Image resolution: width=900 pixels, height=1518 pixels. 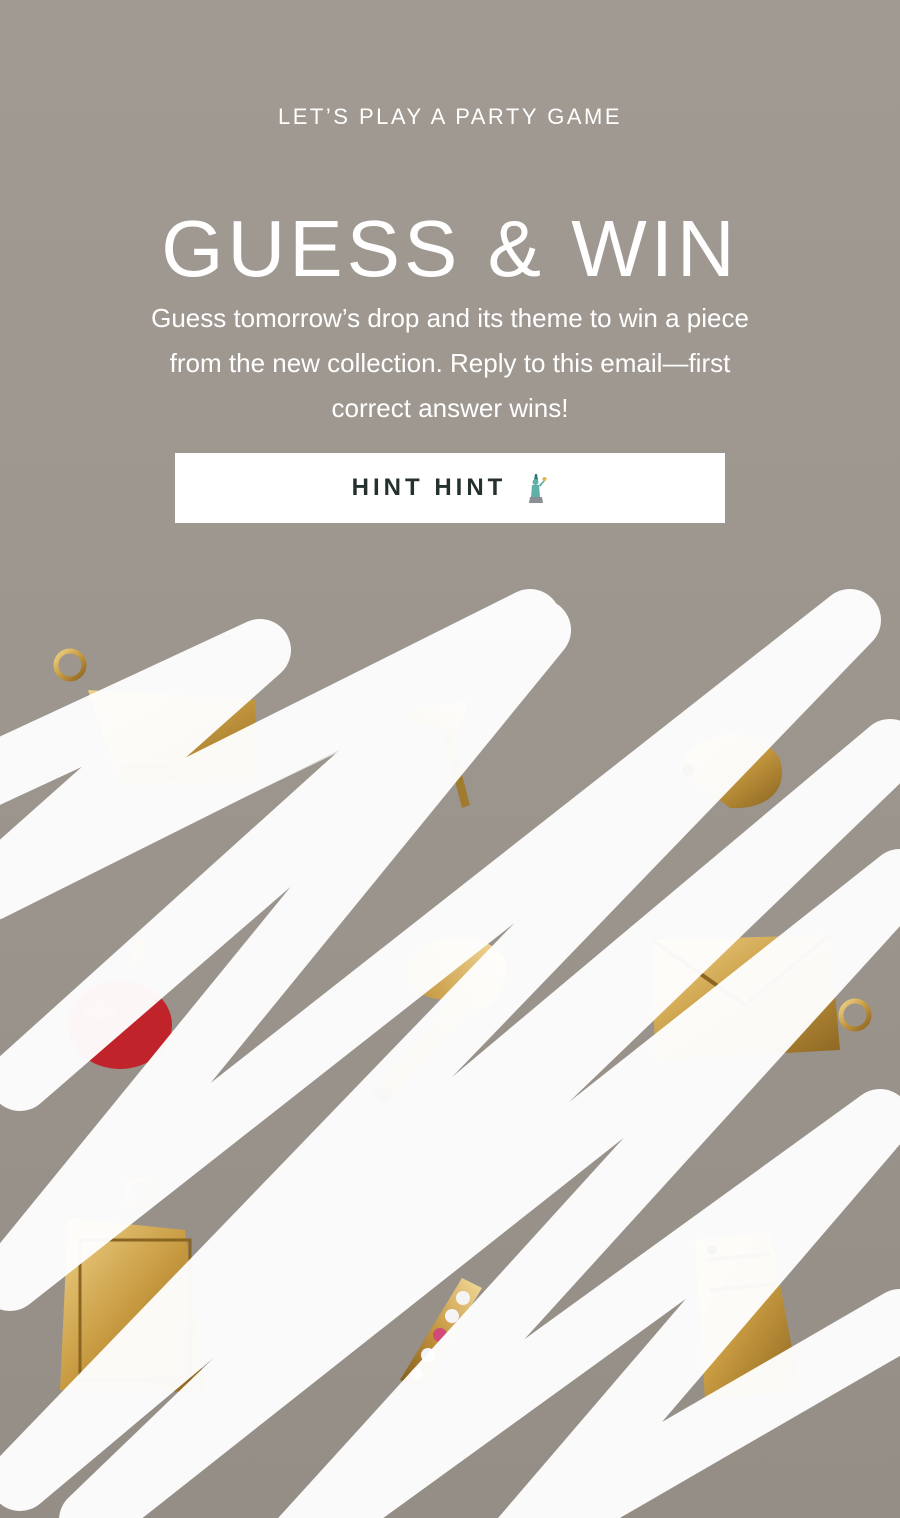 I want to click on building-charm, so click(x=747, y=1316).